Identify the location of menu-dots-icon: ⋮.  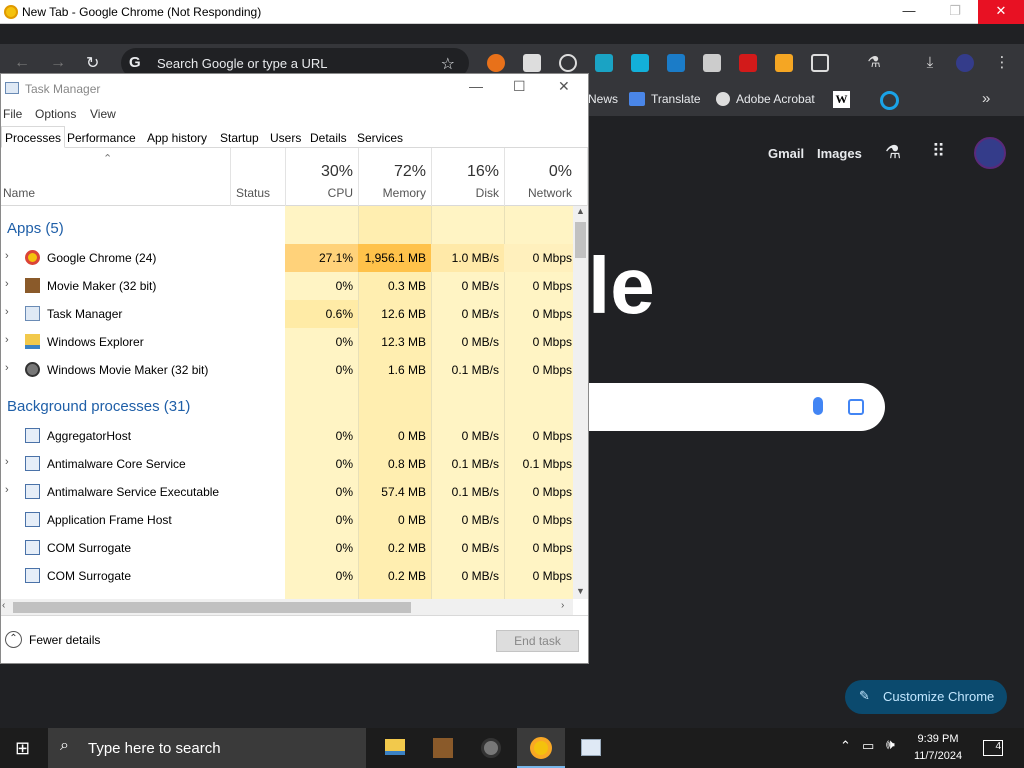
(1002, 63).